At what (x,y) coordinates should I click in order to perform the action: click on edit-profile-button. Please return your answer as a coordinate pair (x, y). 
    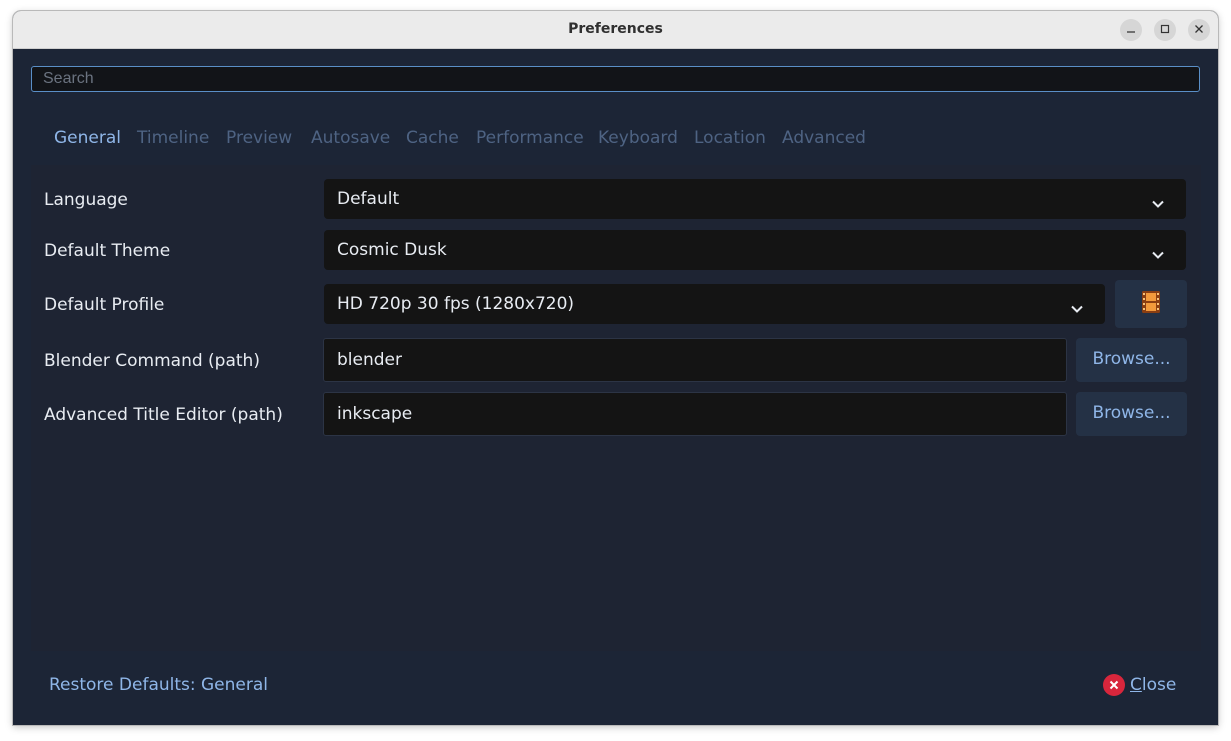
    Looking at the image, I should click on (1151, 304).